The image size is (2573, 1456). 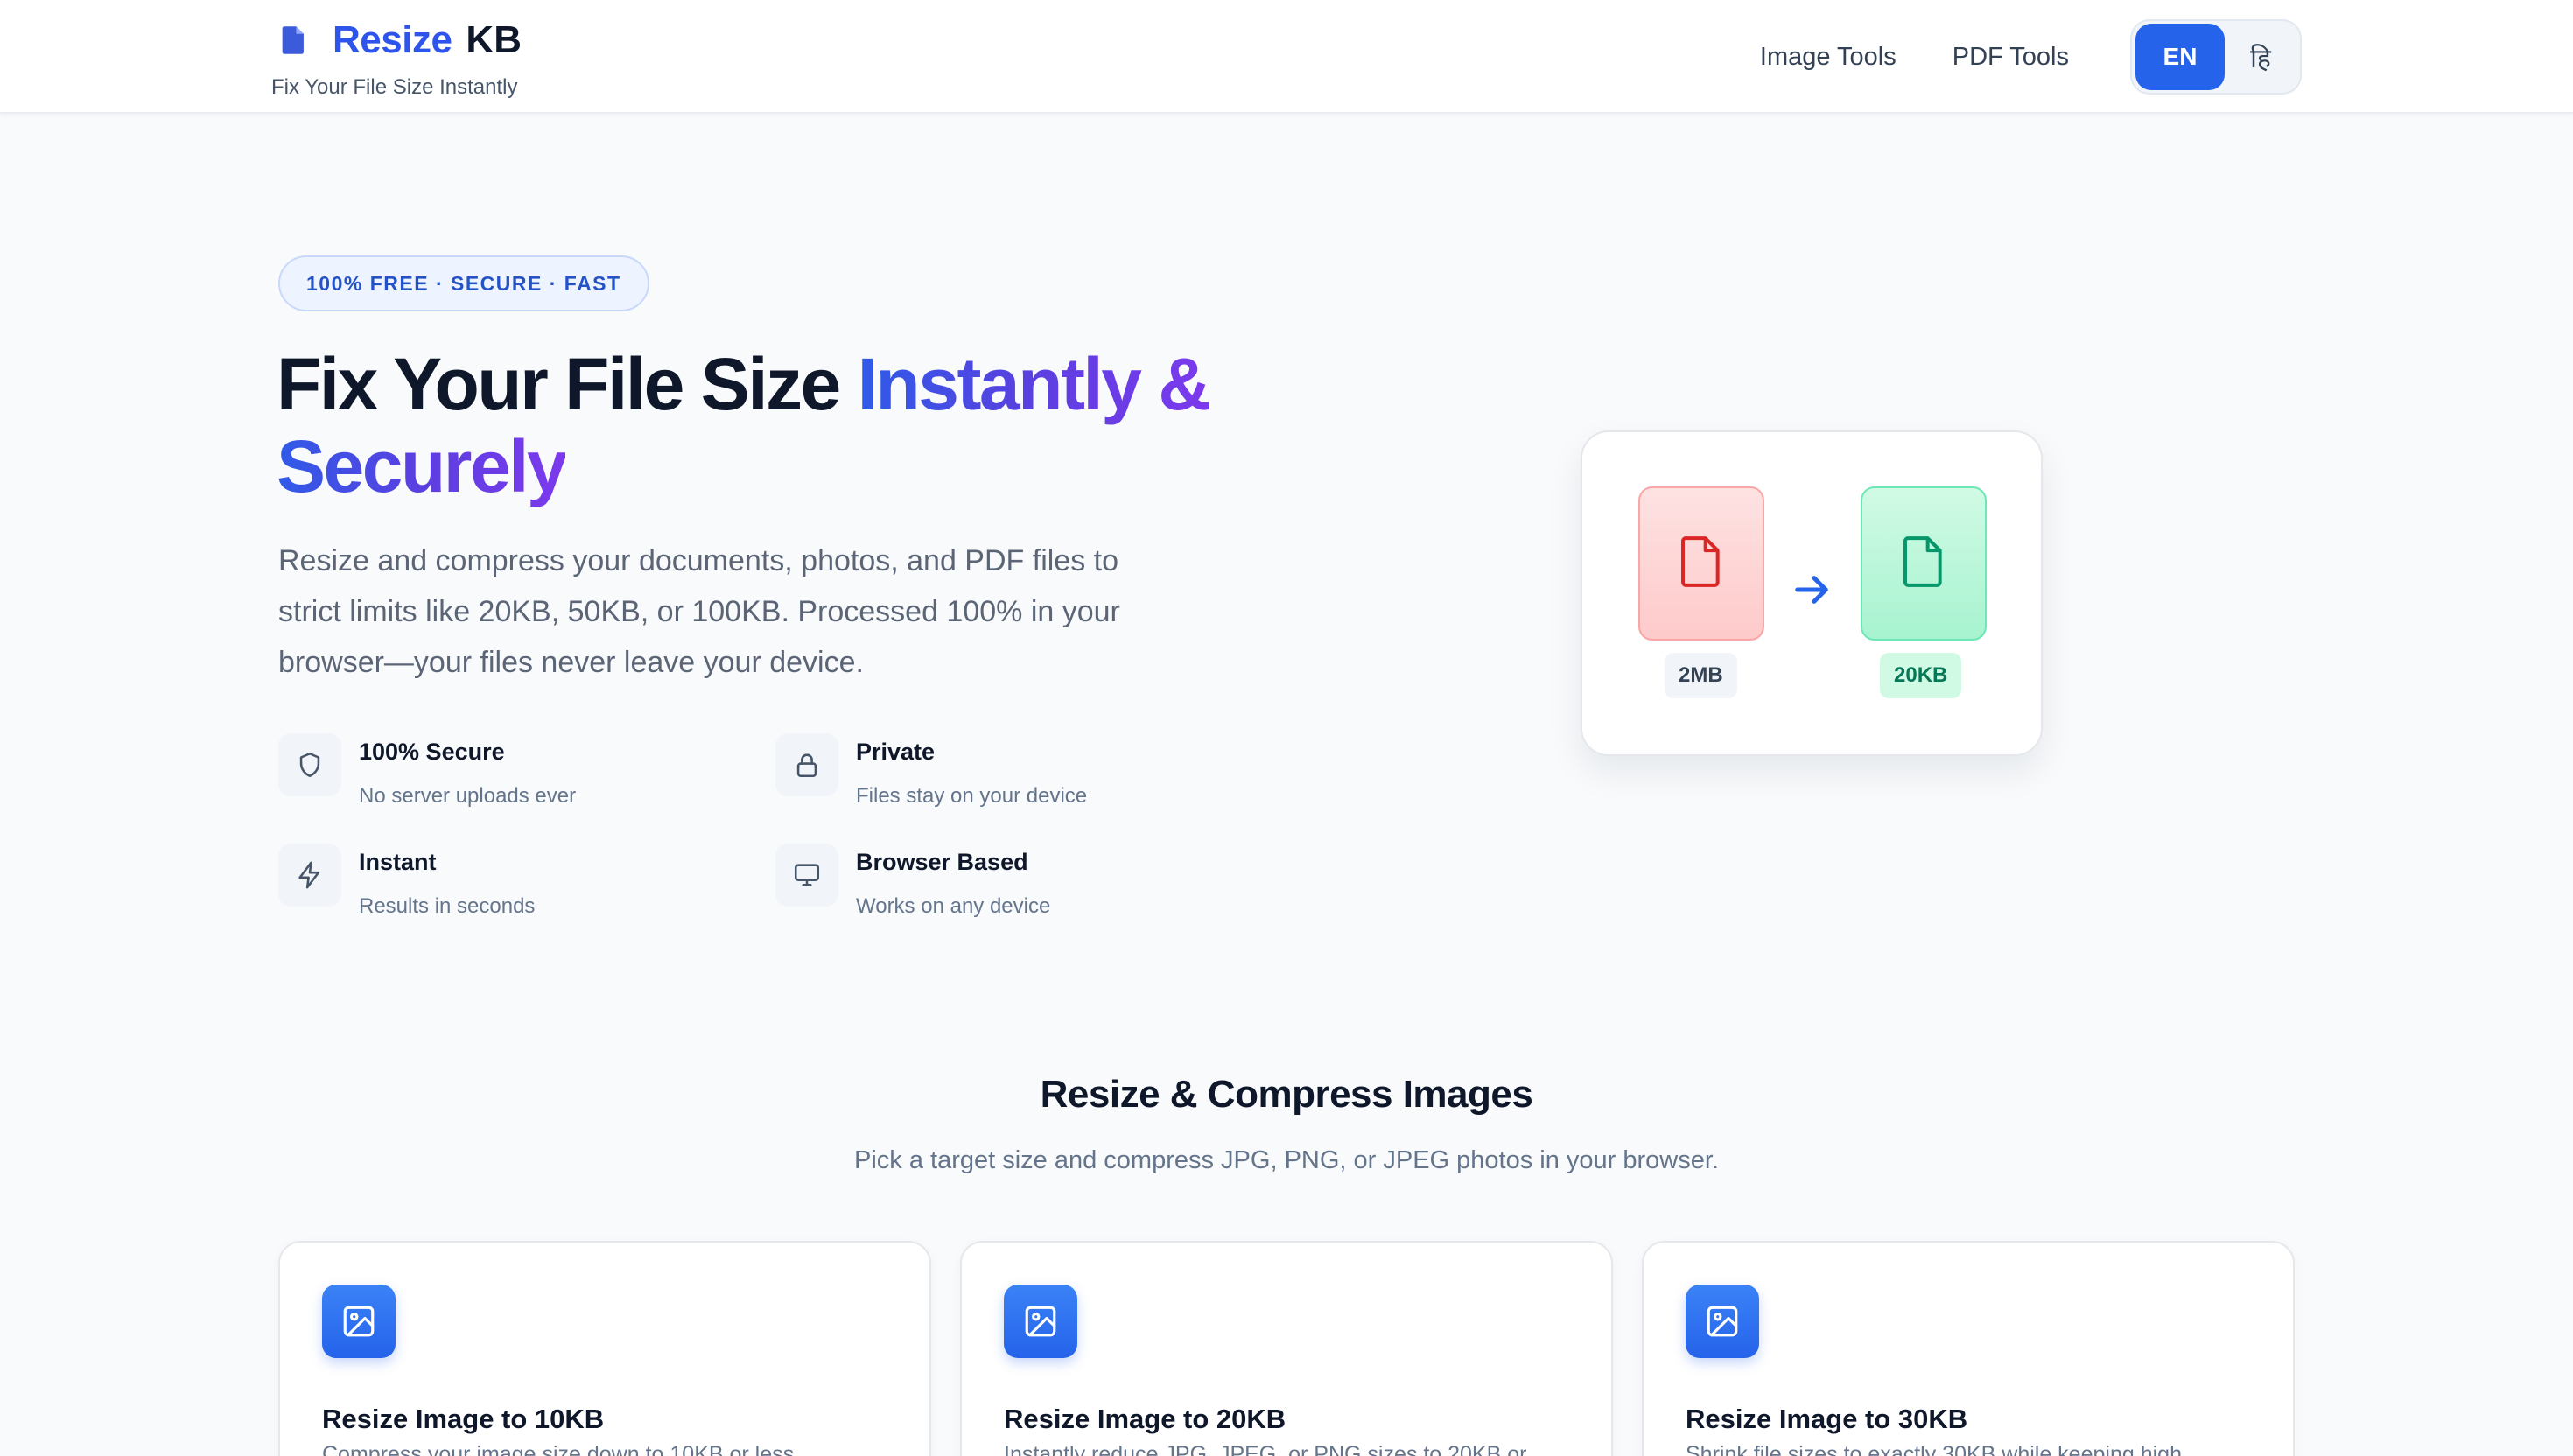 What do you see at coordinates (398, 862) in the screenshot?
I see `feature-title: Instant` at bounding box center [398, 862].